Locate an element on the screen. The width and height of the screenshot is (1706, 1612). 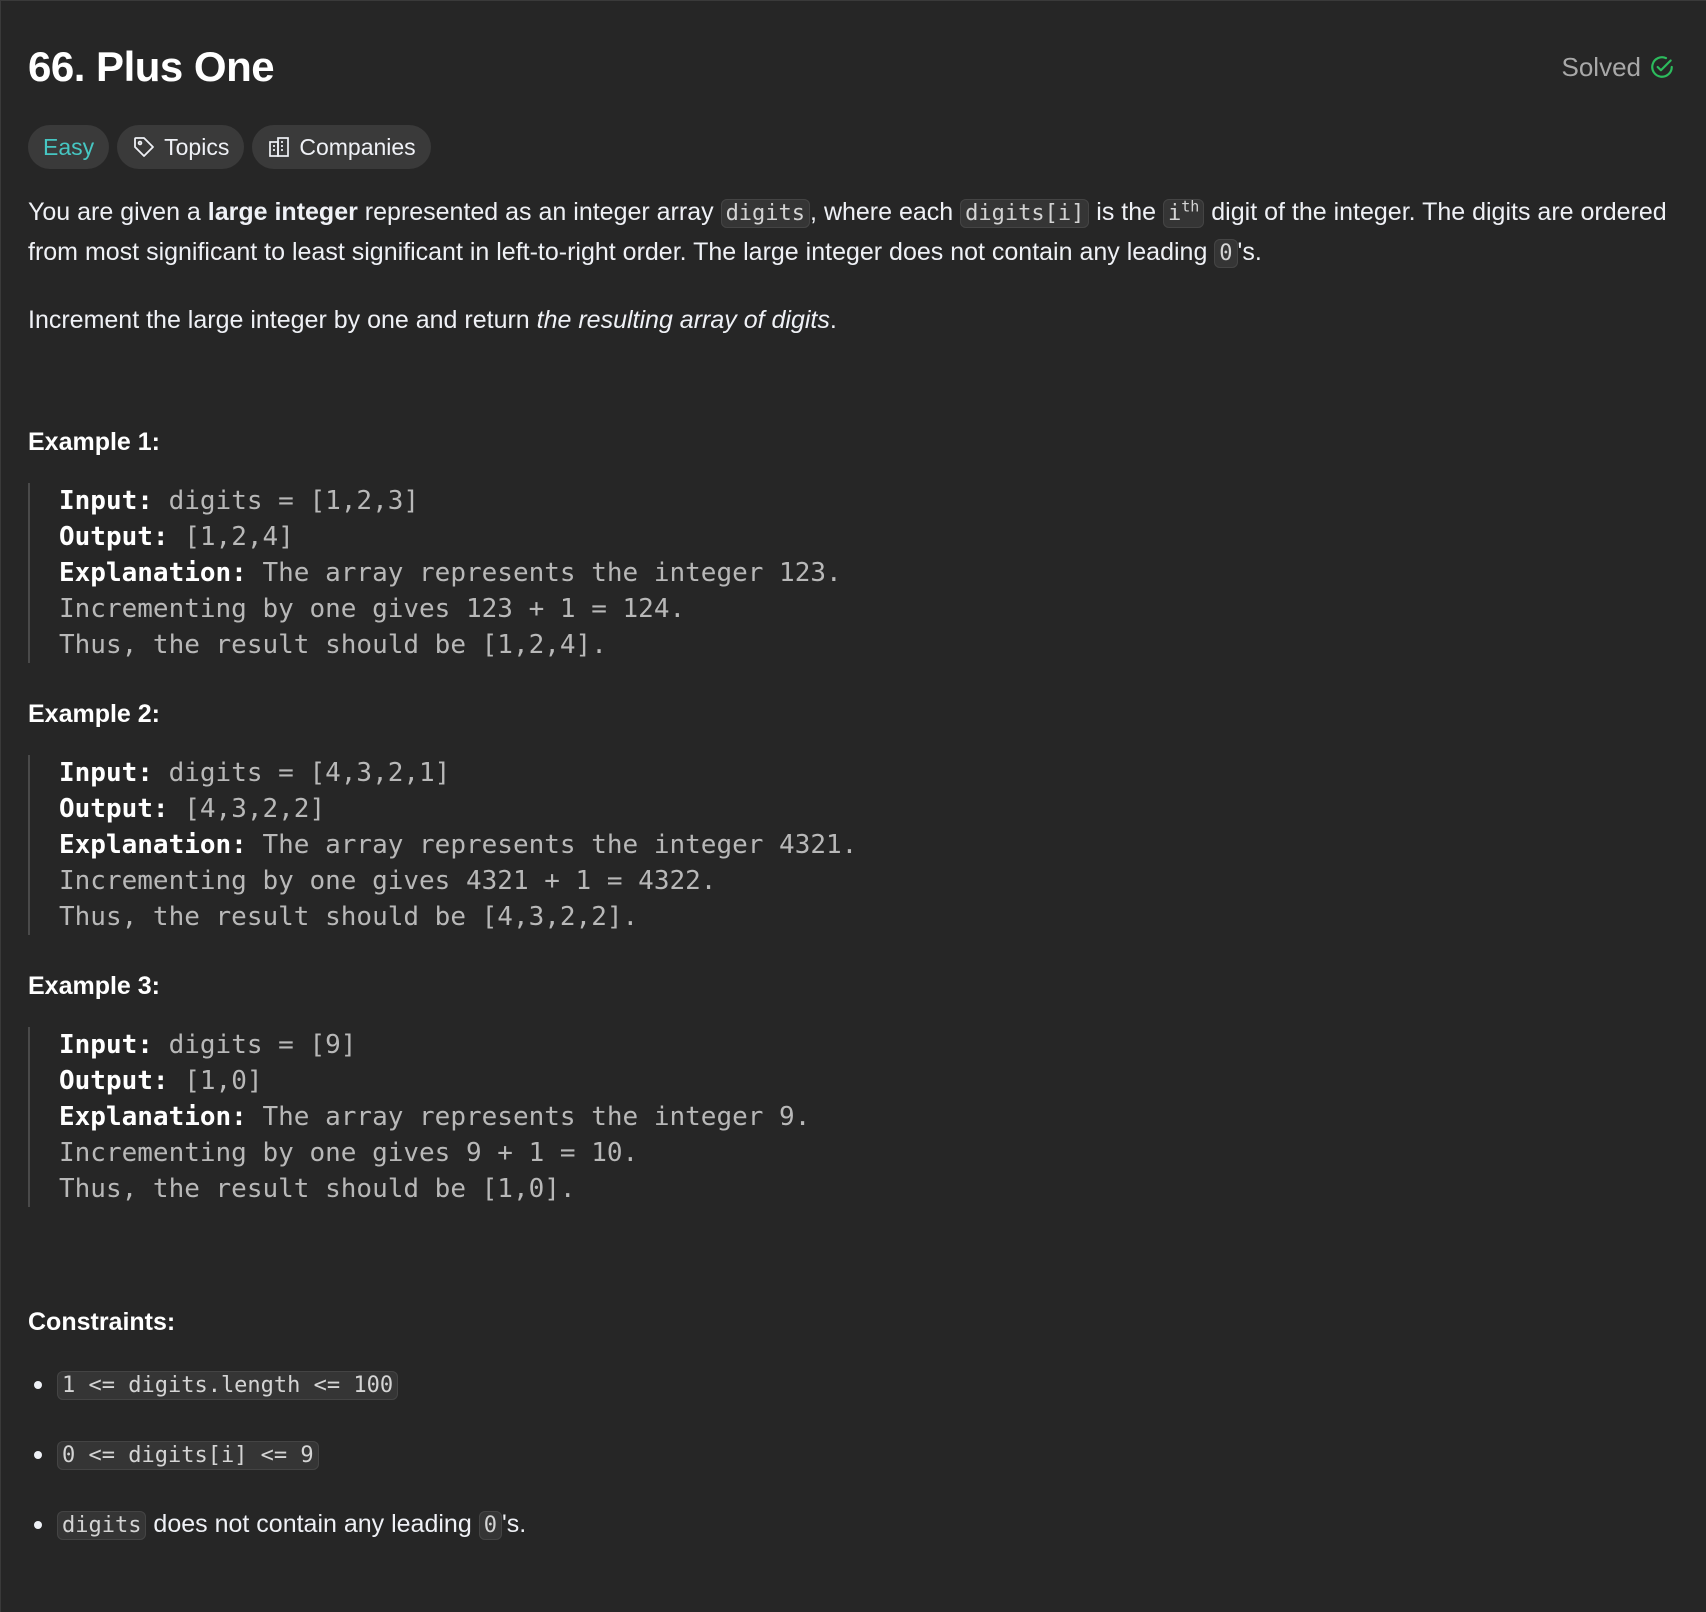
companies-button: Companies is located at coordinates (341, 147).